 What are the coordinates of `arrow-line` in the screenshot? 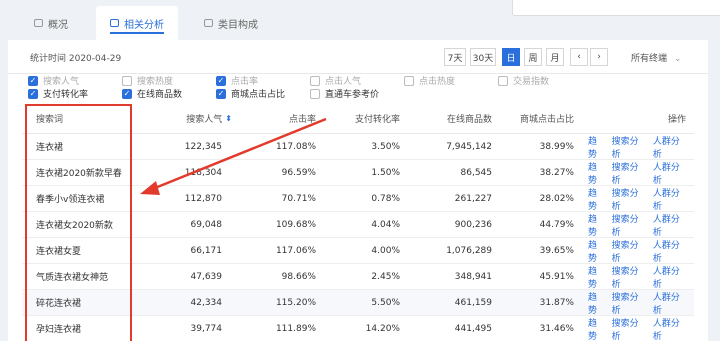 It's located at (238, 154).